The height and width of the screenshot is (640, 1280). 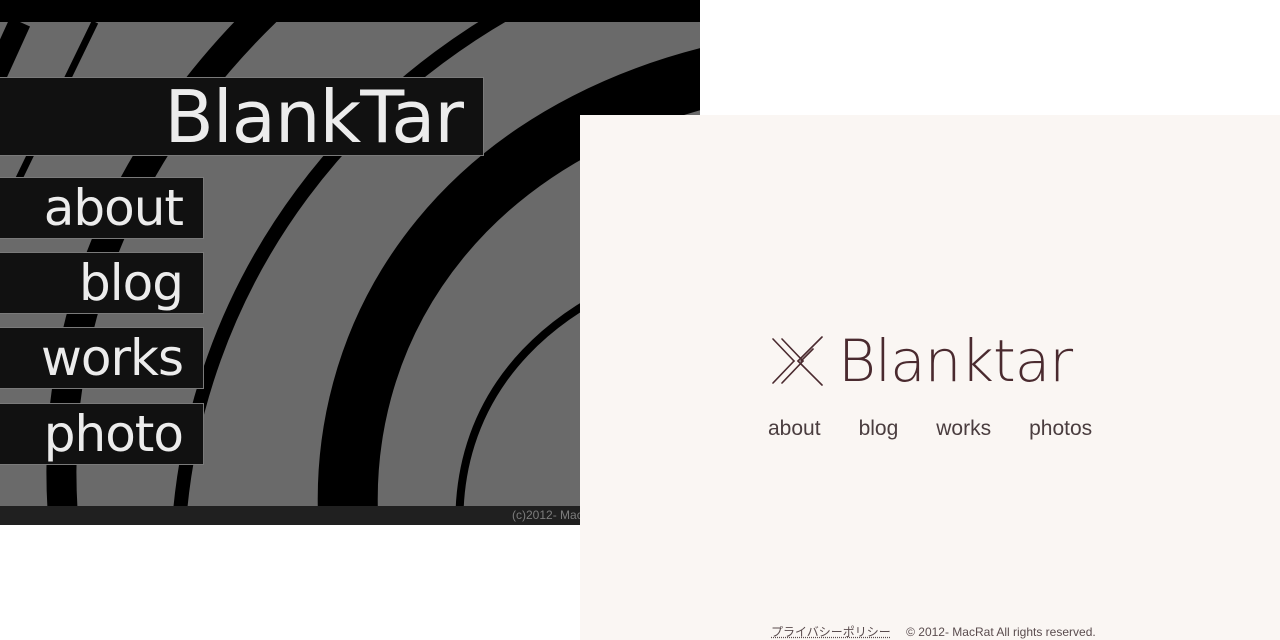 I want to click on old-footer-copyright: (c)2012- Mac, so click(x=547, y=515).